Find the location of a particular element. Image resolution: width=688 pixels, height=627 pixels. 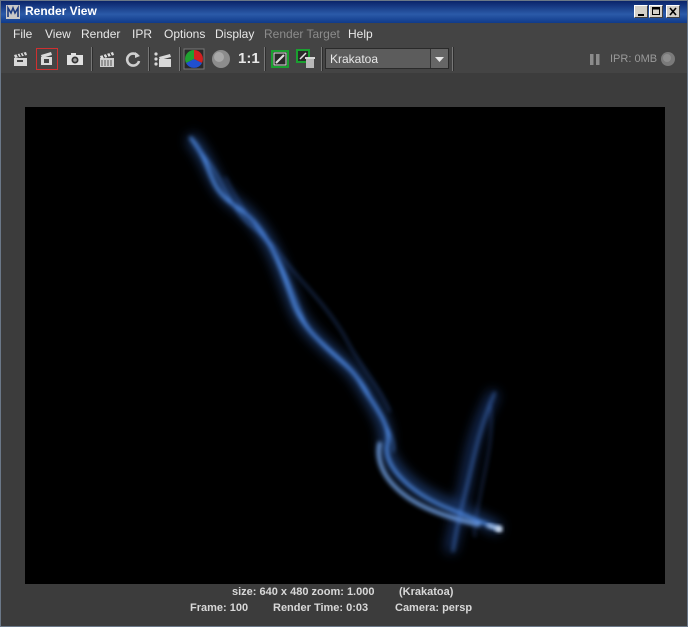

menu-render-target: Render Target is located at coordinates (302, 34).